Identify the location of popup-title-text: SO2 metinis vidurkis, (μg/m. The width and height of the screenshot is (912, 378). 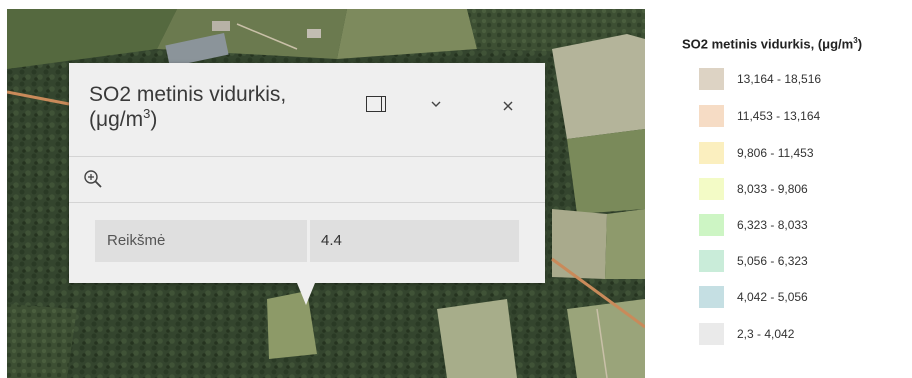
(188, 107).